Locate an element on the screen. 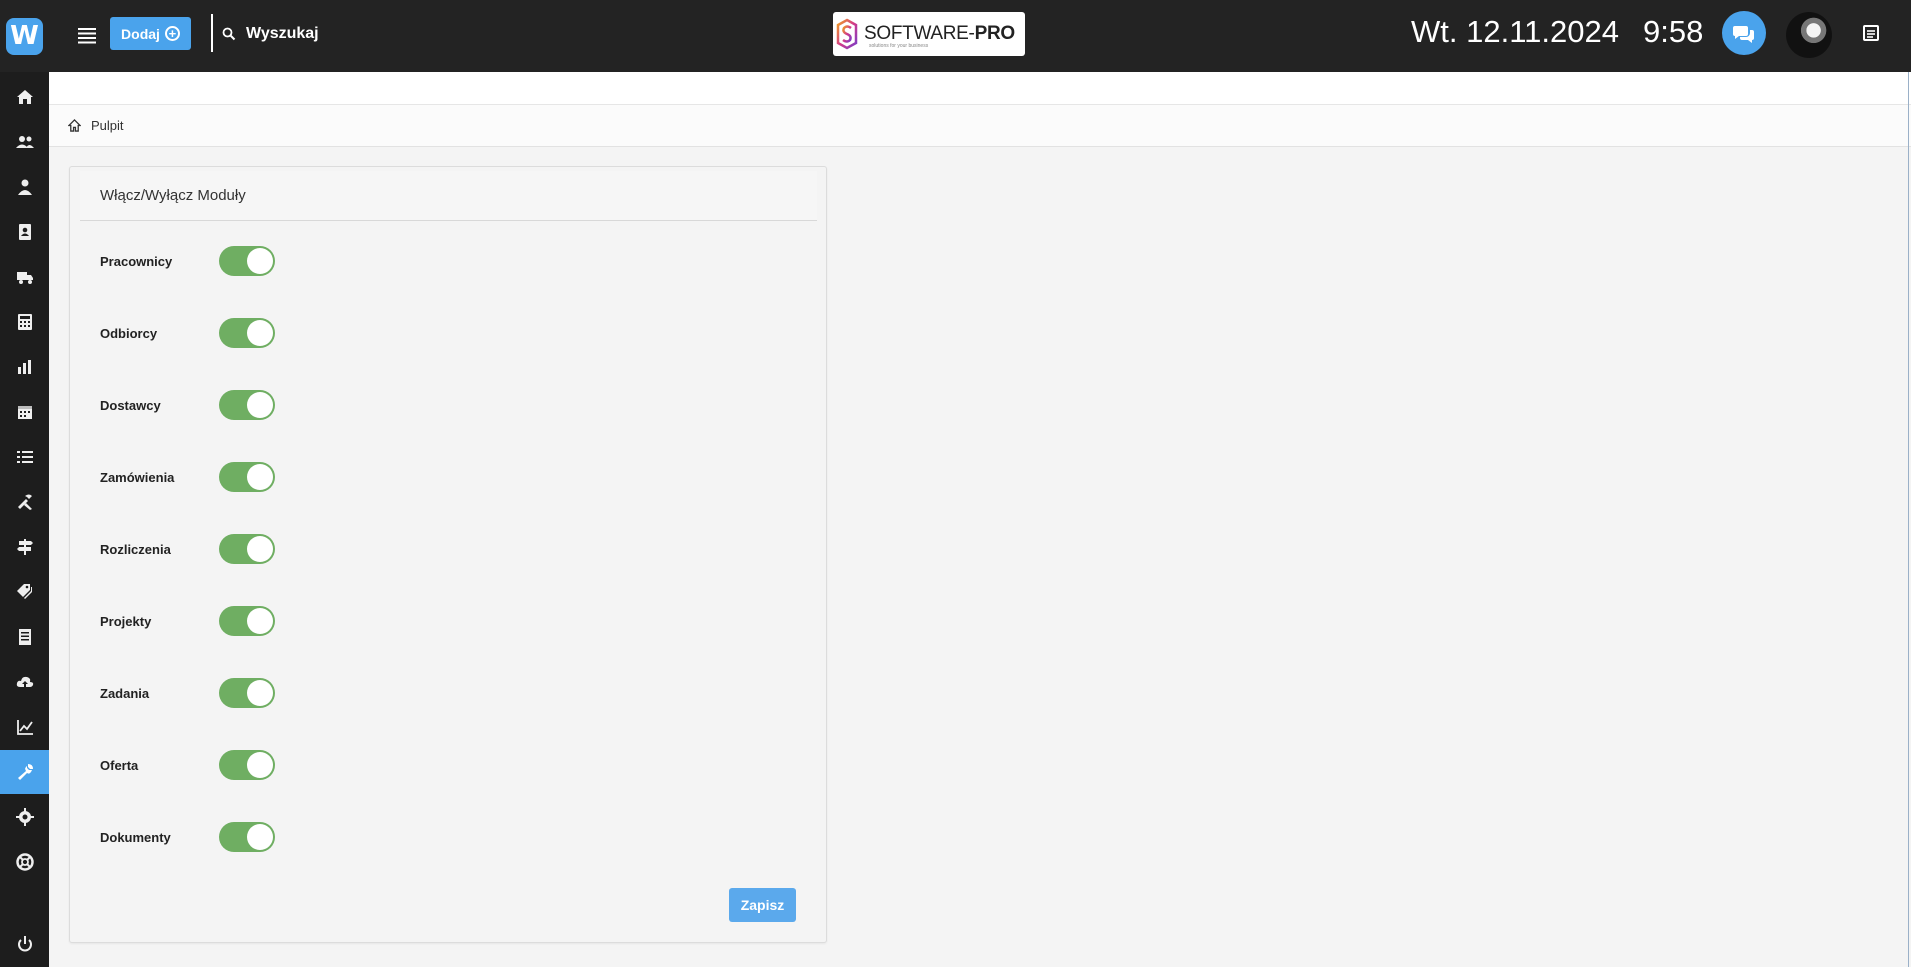 The height and width of the screenshot is (967, 1911). calendar-icon is located at coordinates (24, 412).